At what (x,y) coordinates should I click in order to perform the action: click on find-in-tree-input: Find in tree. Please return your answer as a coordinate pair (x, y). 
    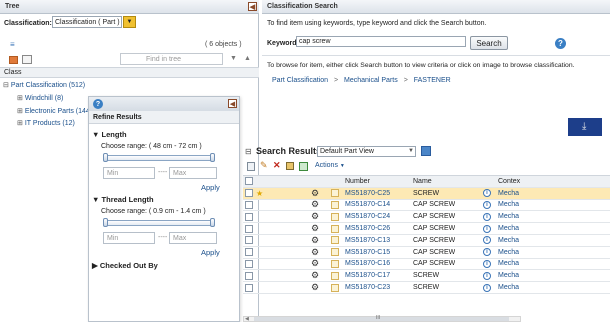
    Looking at the image, I should click on (171, 59).